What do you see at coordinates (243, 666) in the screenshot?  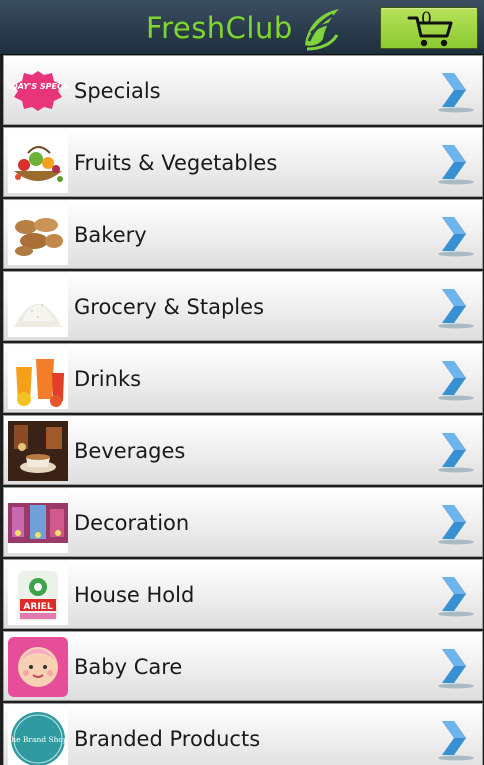 I see `category-row-baby-care: Baby Care` at bounding box center [243, 666].